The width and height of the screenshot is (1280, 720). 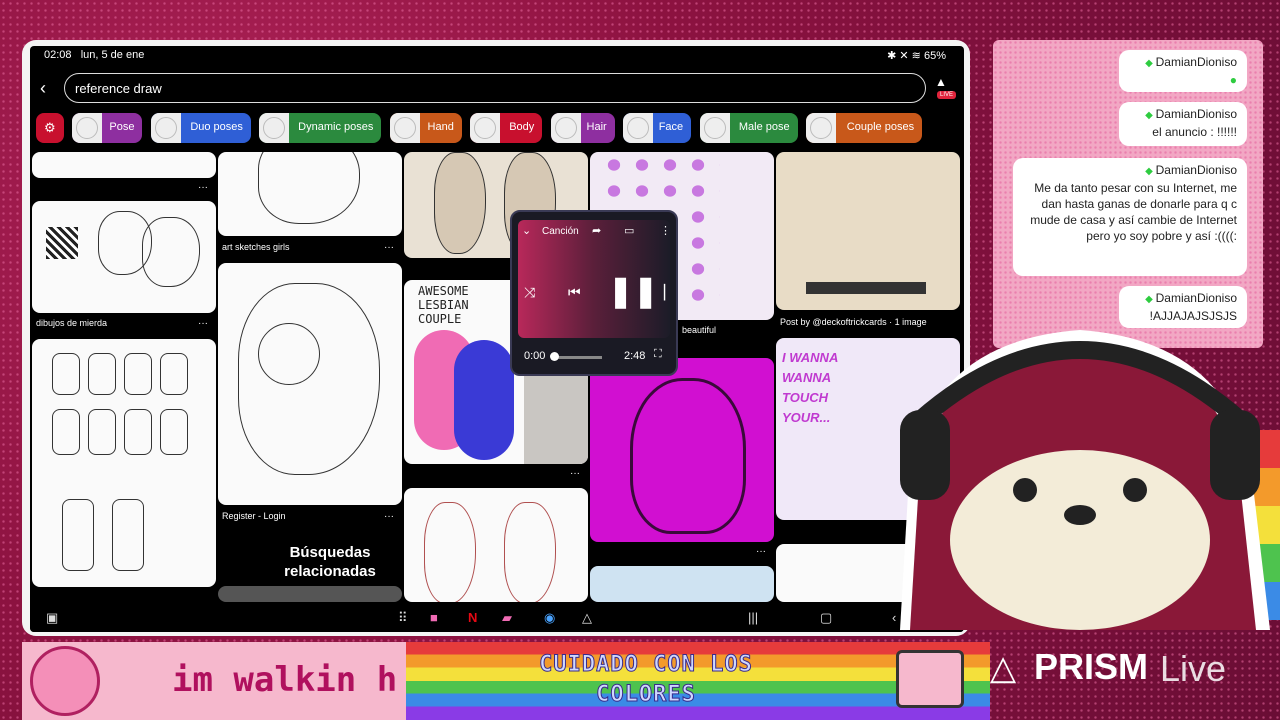 I want to click on chip-face: Face, so click(x=657, y=128).